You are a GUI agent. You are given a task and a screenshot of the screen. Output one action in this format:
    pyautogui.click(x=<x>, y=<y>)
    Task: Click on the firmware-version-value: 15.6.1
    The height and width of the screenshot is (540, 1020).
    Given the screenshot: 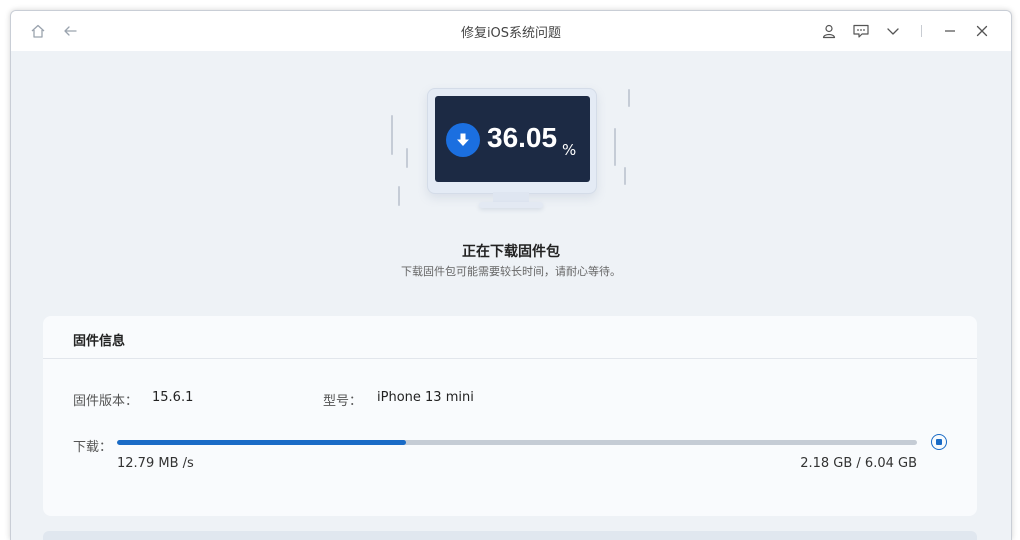 What is the action you would take?
    pyautogui.click(x=173, y=397)
    